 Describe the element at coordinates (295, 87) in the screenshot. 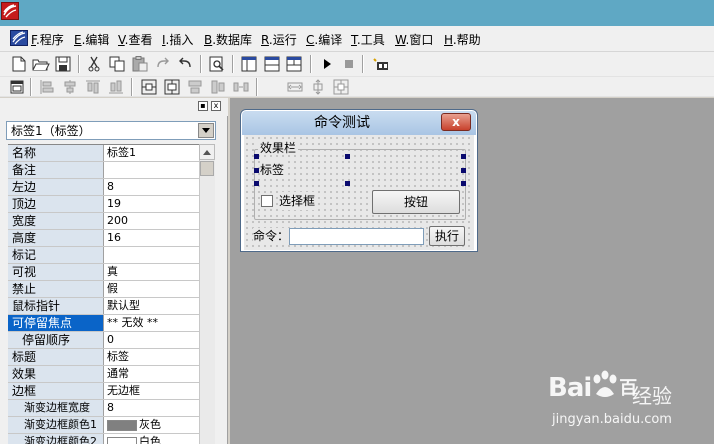

I see `space-v-icon` at that location.